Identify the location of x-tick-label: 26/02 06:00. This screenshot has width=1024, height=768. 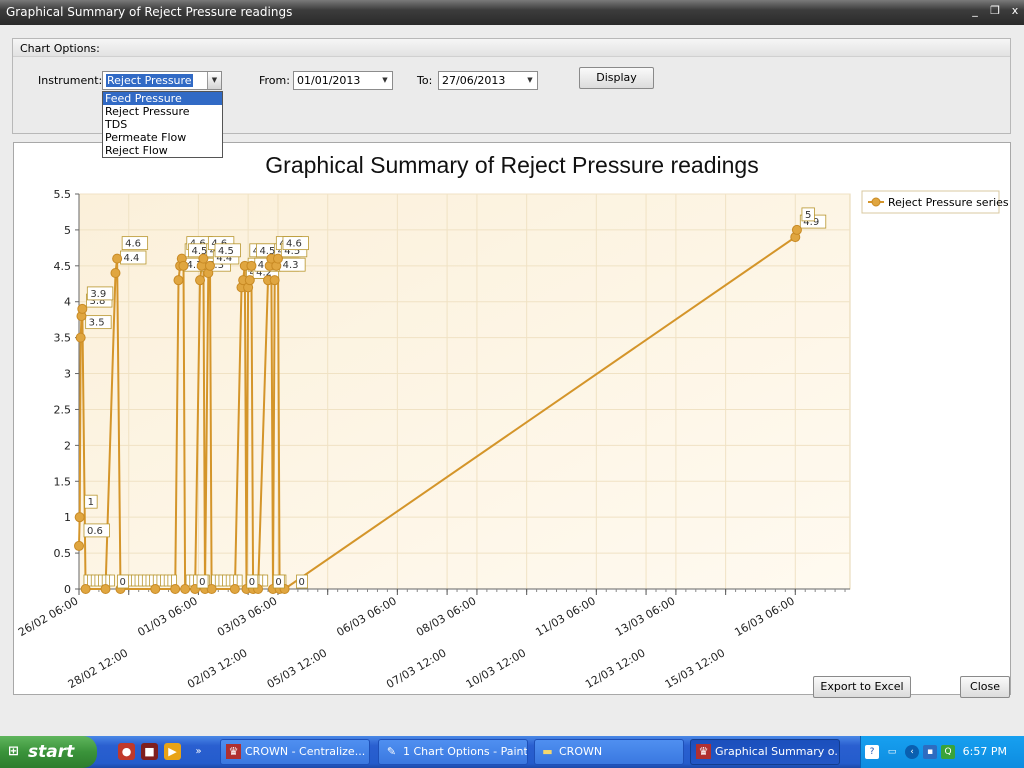
(48, 616).